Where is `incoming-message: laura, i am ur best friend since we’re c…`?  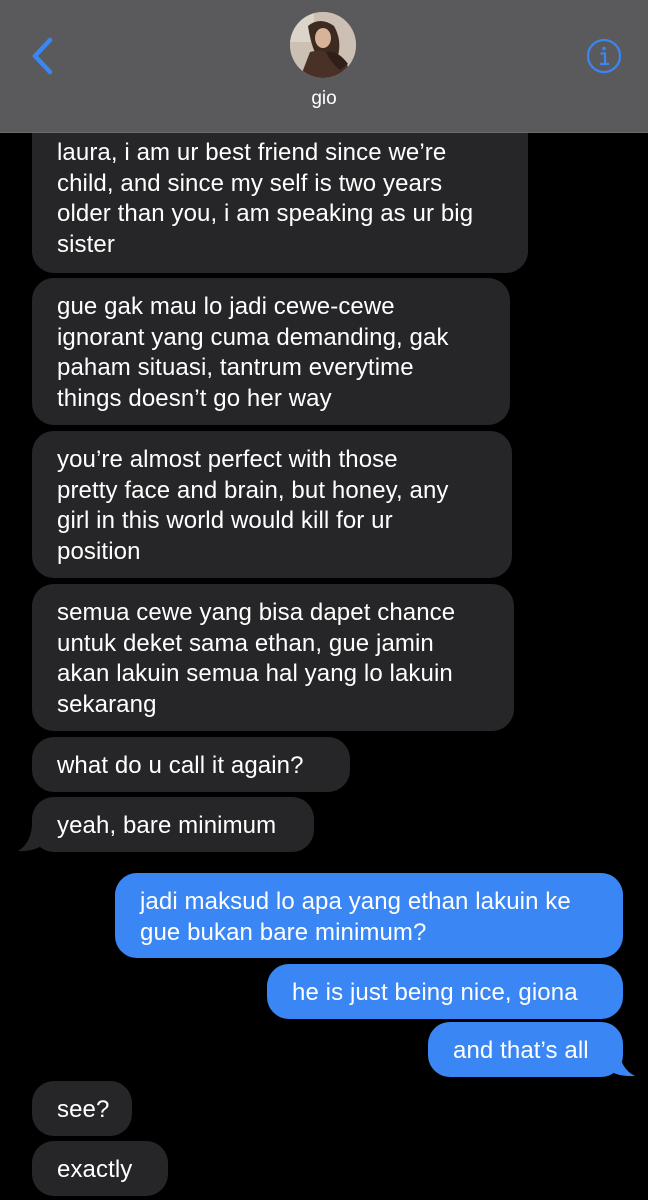 incoming-message: laura, i am ur best friend since we’re c… is located at coordinates (280, 198).